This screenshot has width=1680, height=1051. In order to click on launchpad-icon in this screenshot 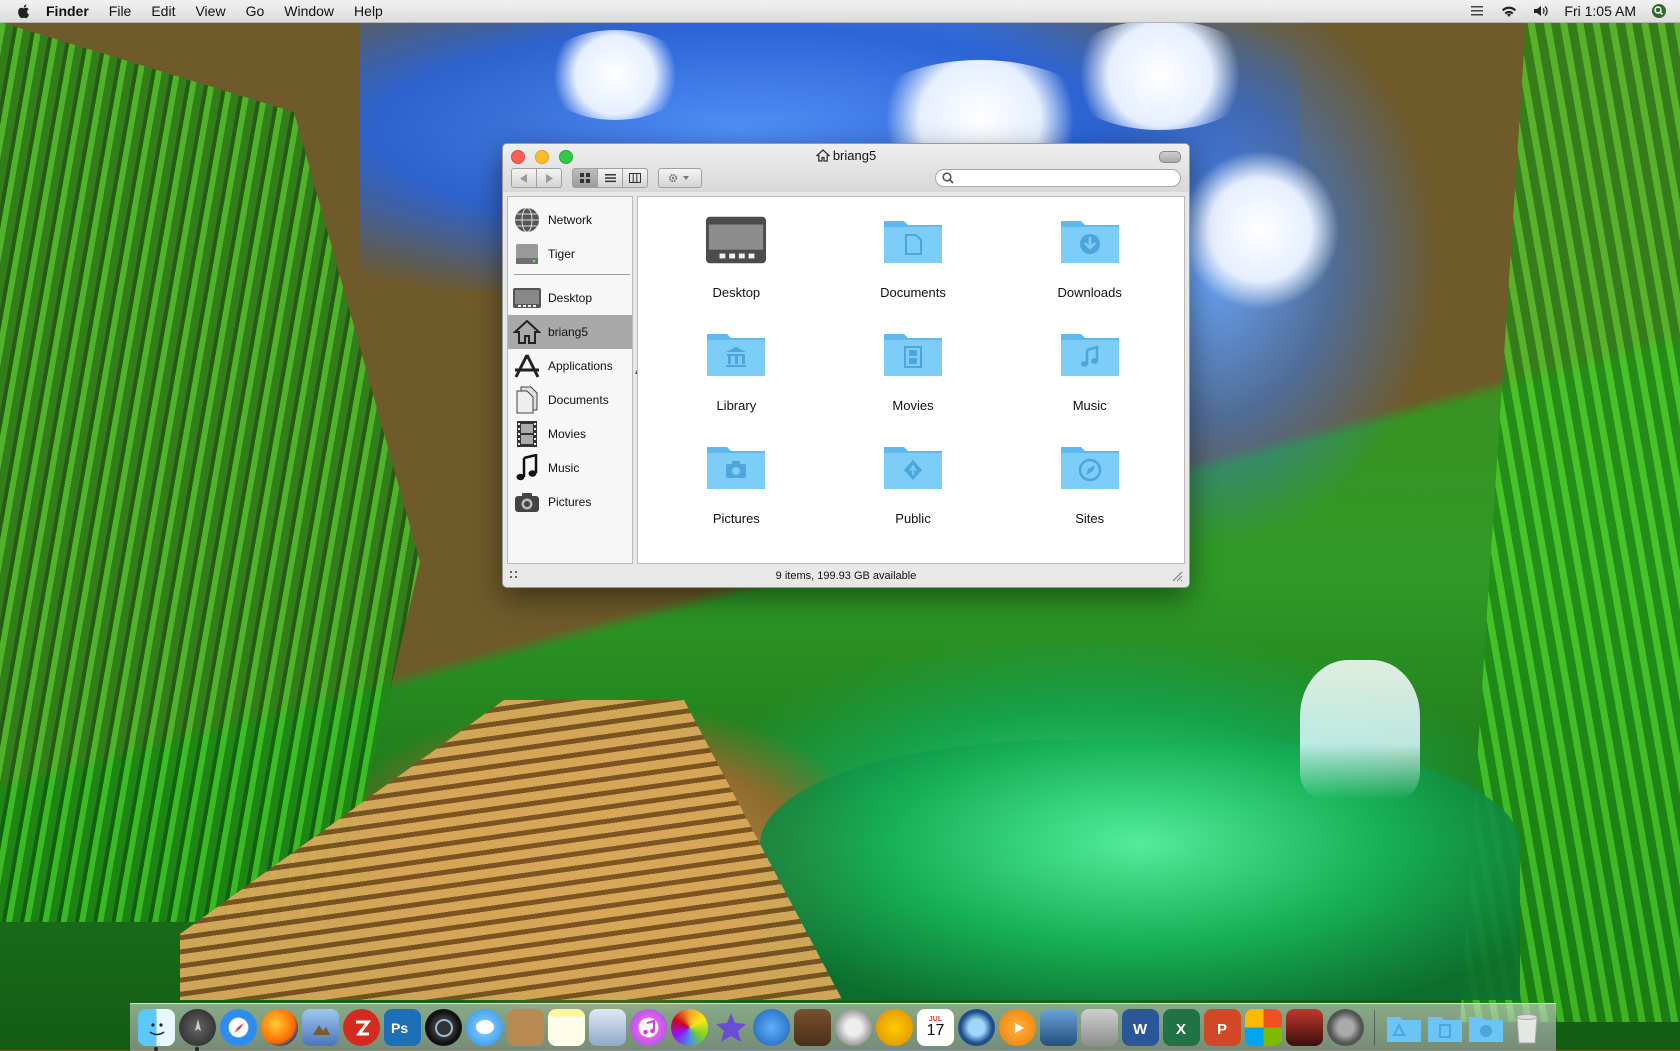, I will do `click(197, 1030)`.